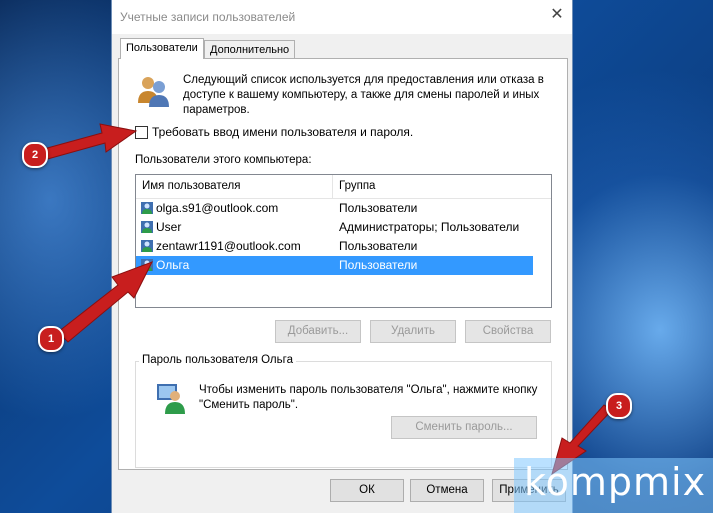 The image size is (713, 513). I want to click on tab-users: Пользователи, so click(162, 48).